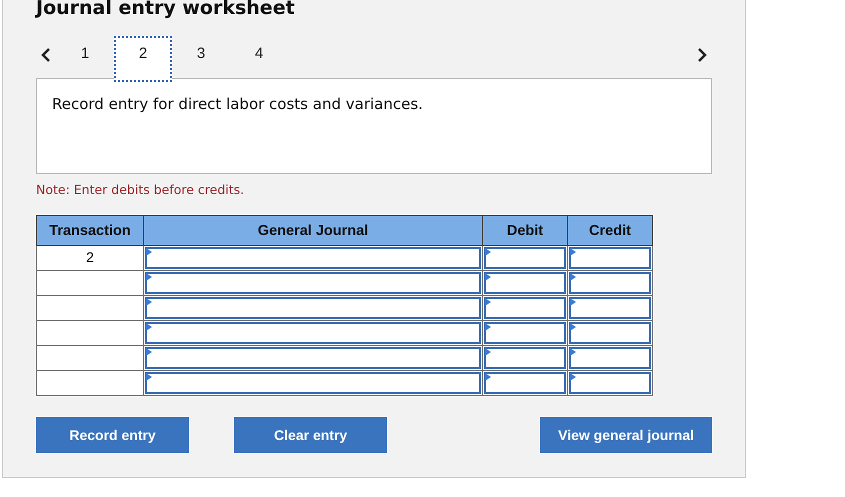 The width and height of the screenshot is (845, 497). What do you see at coordinates (90, 258) in the screenshot?
I see `transaction-cell: 2` at bounding box center [90, 258].